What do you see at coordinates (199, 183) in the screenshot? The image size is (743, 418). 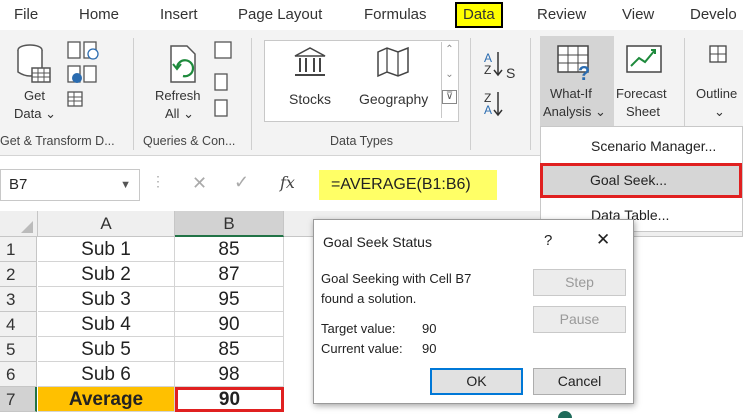 I see `cancel-icon: ✕` at bounding box center [199, 183].